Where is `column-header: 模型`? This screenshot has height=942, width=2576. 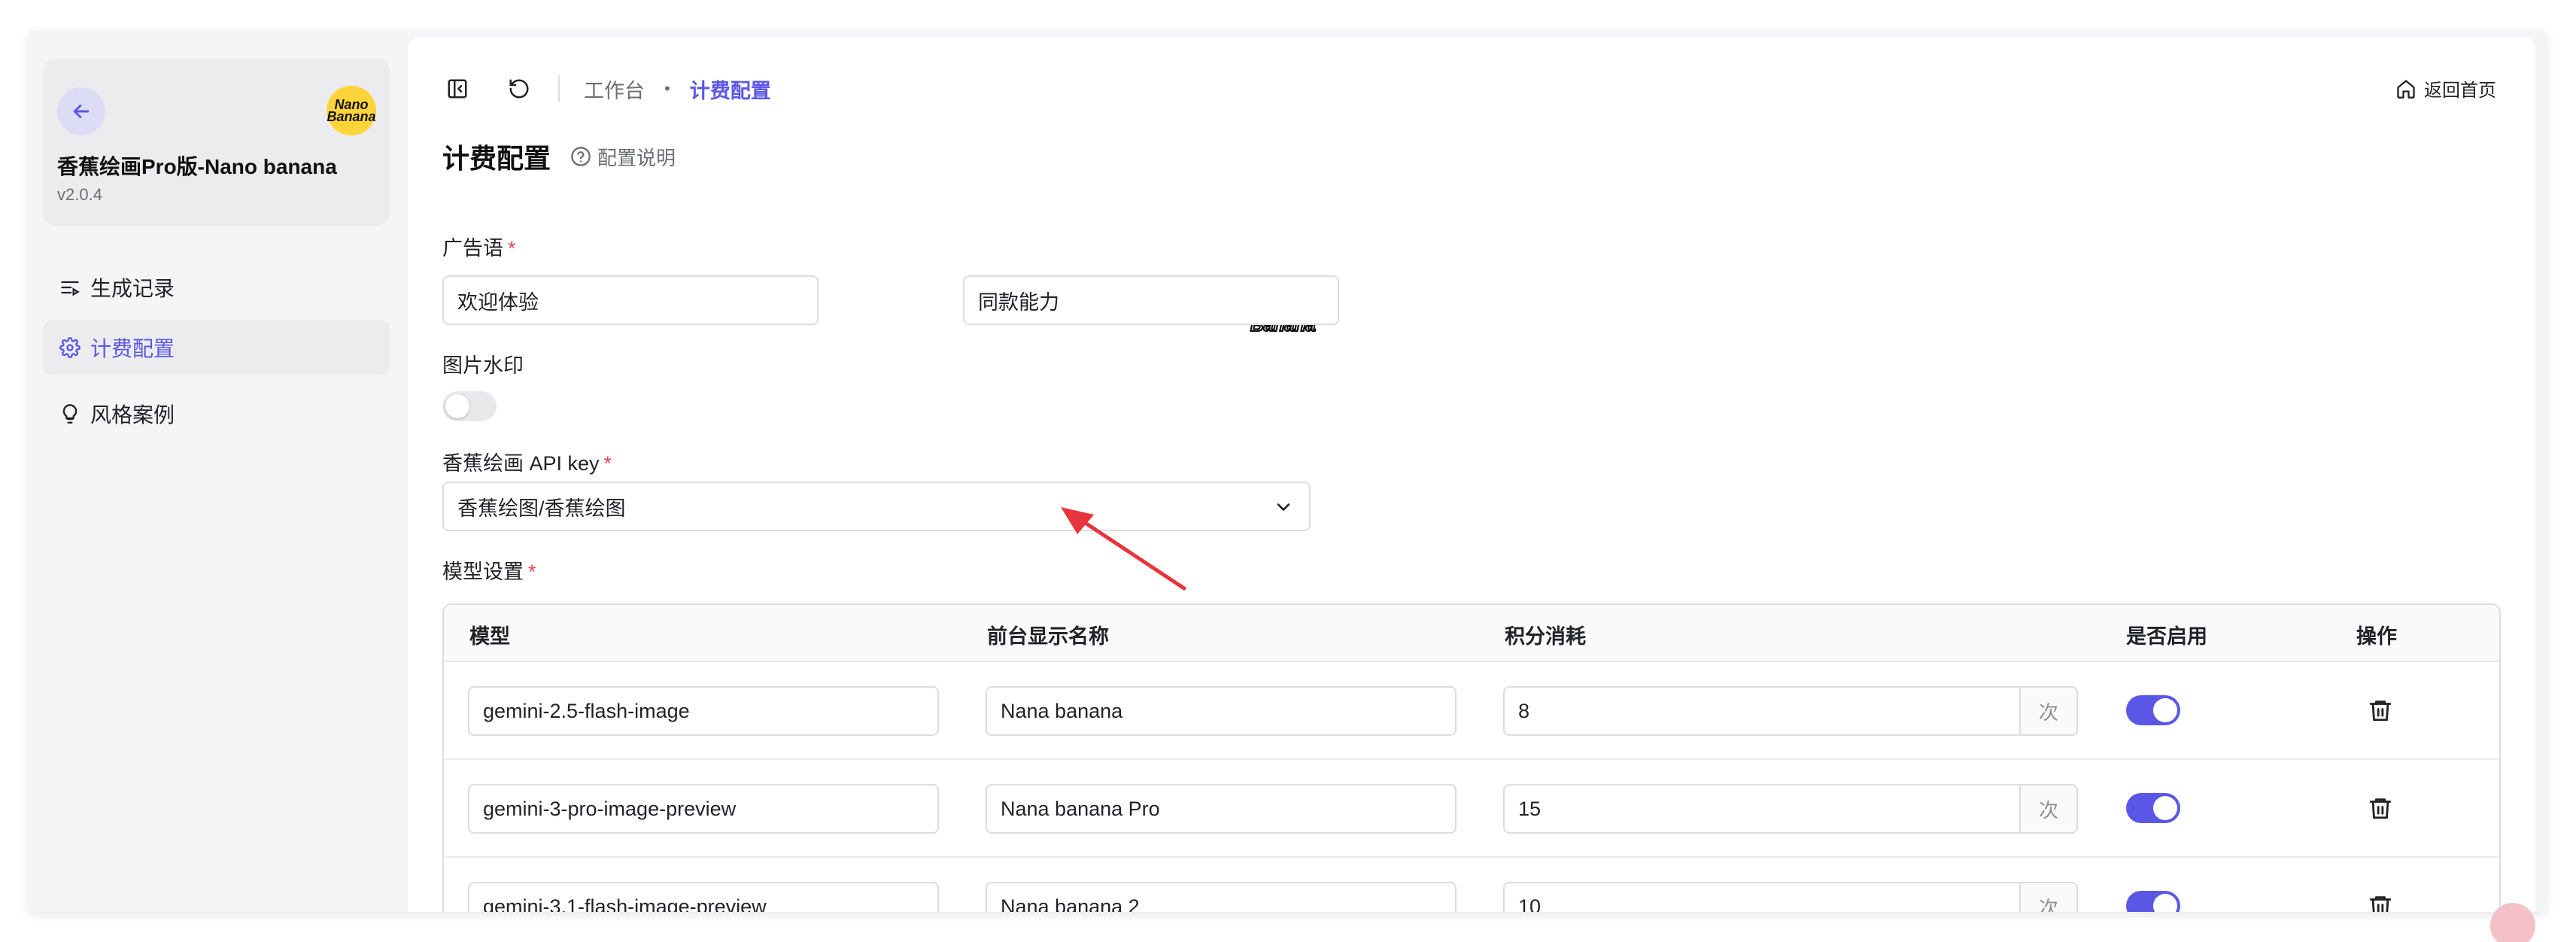
column-header: 模型 is located at coordinates (489, 636).